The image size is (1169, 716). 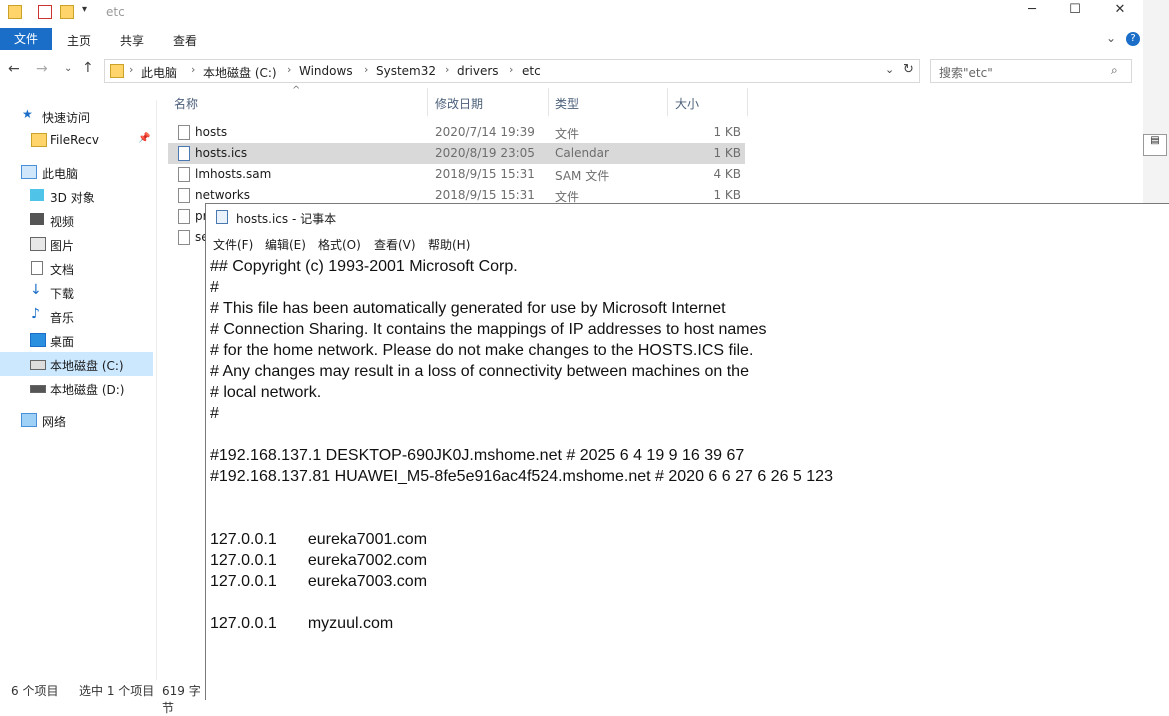 I want to click on file-row-hosts-ics: hosts.ics 2020/8/19 23:05 Calendar 1 KB, so click(x=456, y=153).